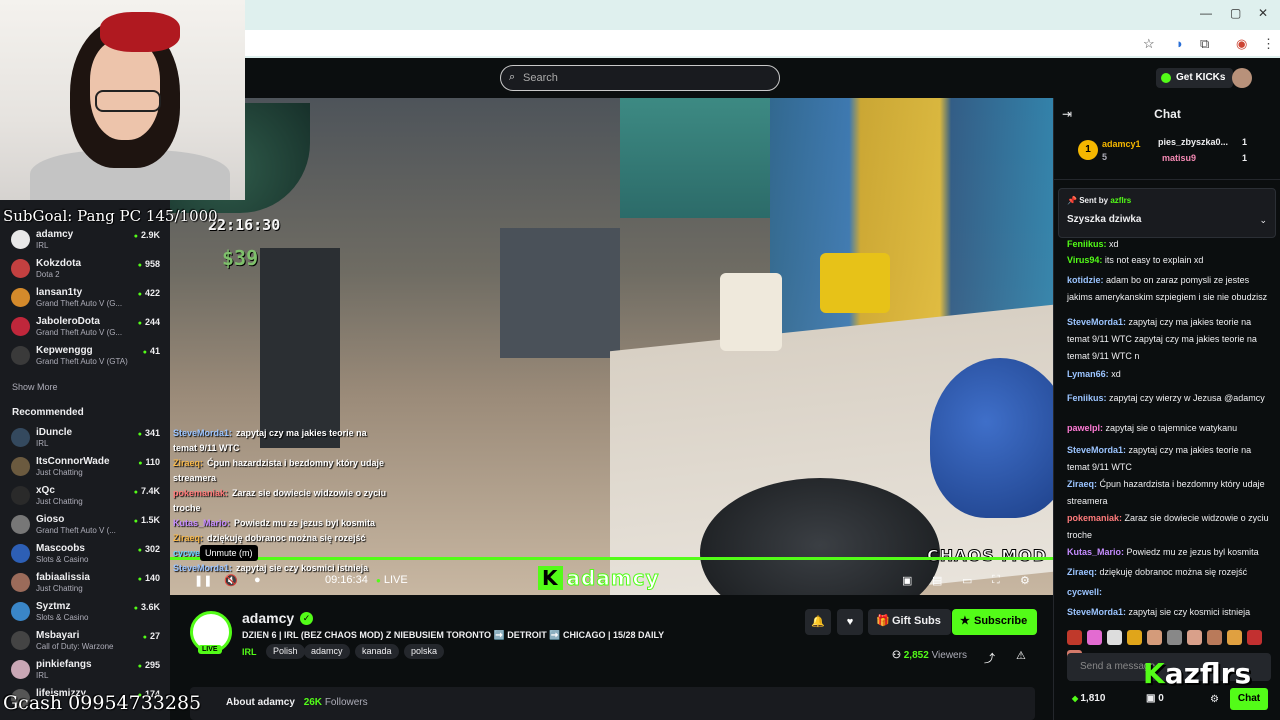 This screenshot has height=720, width=1280. Describe the element at coordinates (1206, 13) in the screenshot. I see `minimize-icon: —` at that location.